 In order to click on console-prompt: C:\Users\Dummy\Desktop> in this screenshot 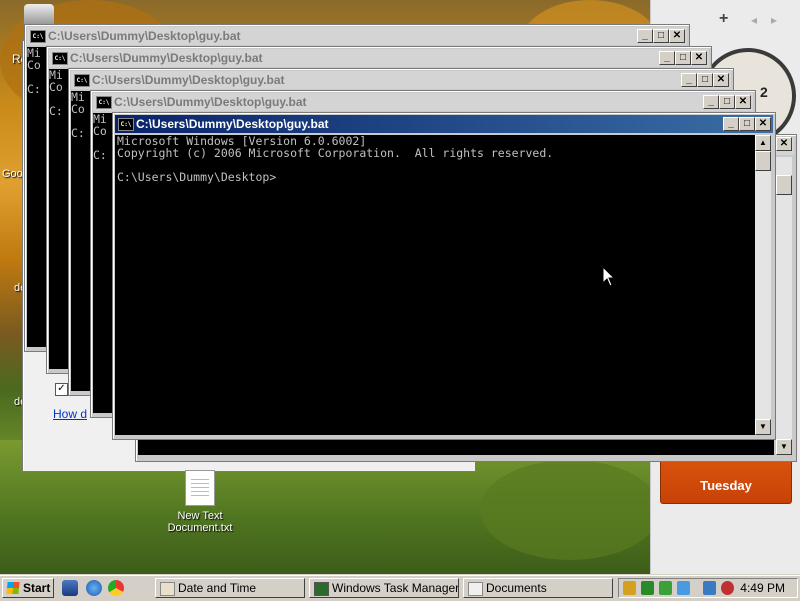, I will do `click(436, 177)`.